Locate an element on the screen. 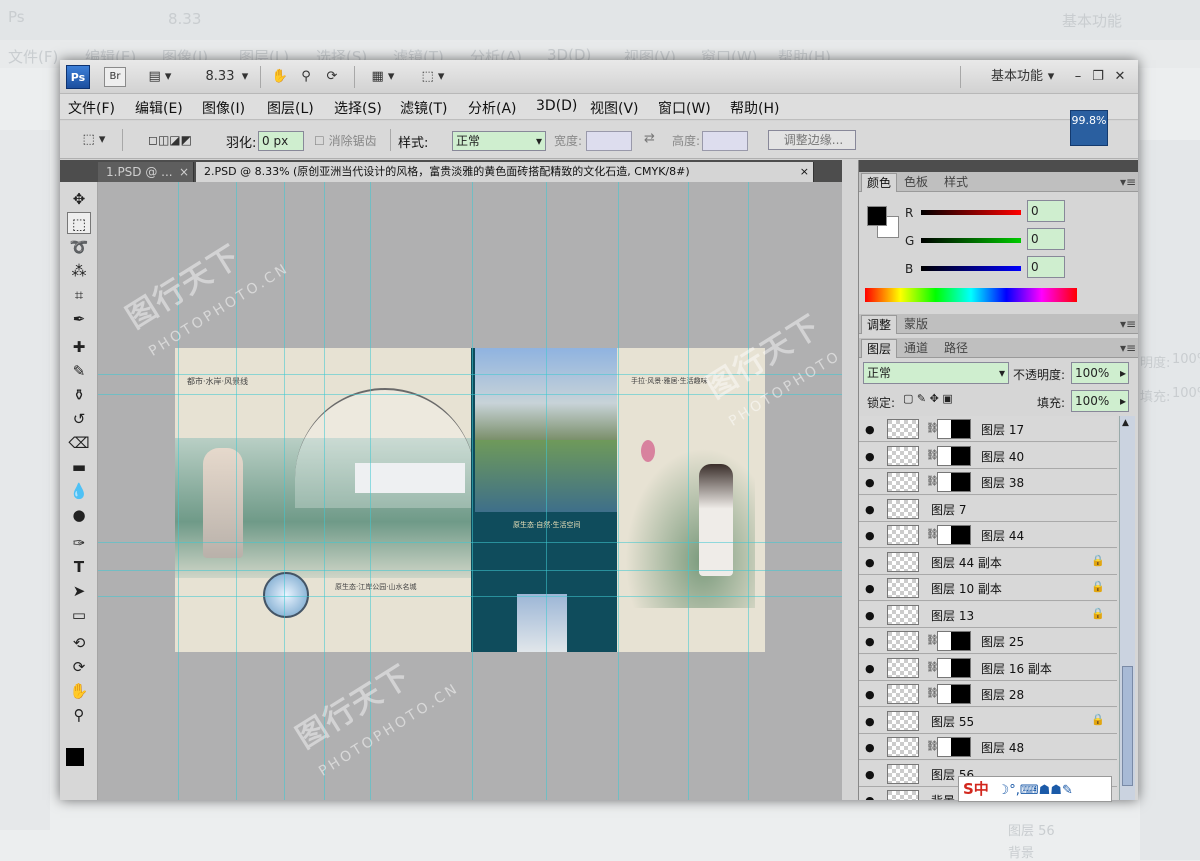 The image size is (1200, 861). menu-view: 视图(V) is located at coordinates (614, 108).